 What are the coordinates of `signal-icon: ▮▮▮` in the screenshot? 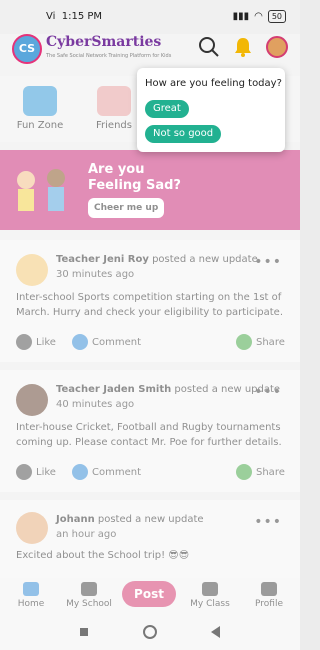 It's located at (241, 16).